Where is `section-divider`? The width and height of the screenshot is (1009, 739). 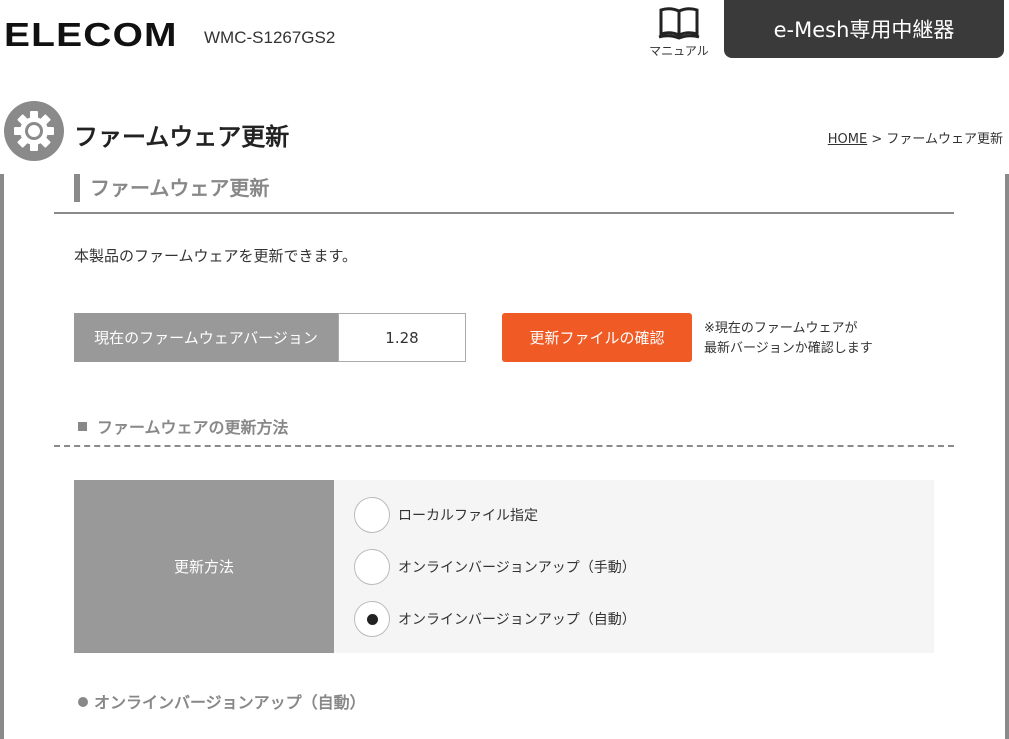 section-divider is located at coordinates (504, 213).